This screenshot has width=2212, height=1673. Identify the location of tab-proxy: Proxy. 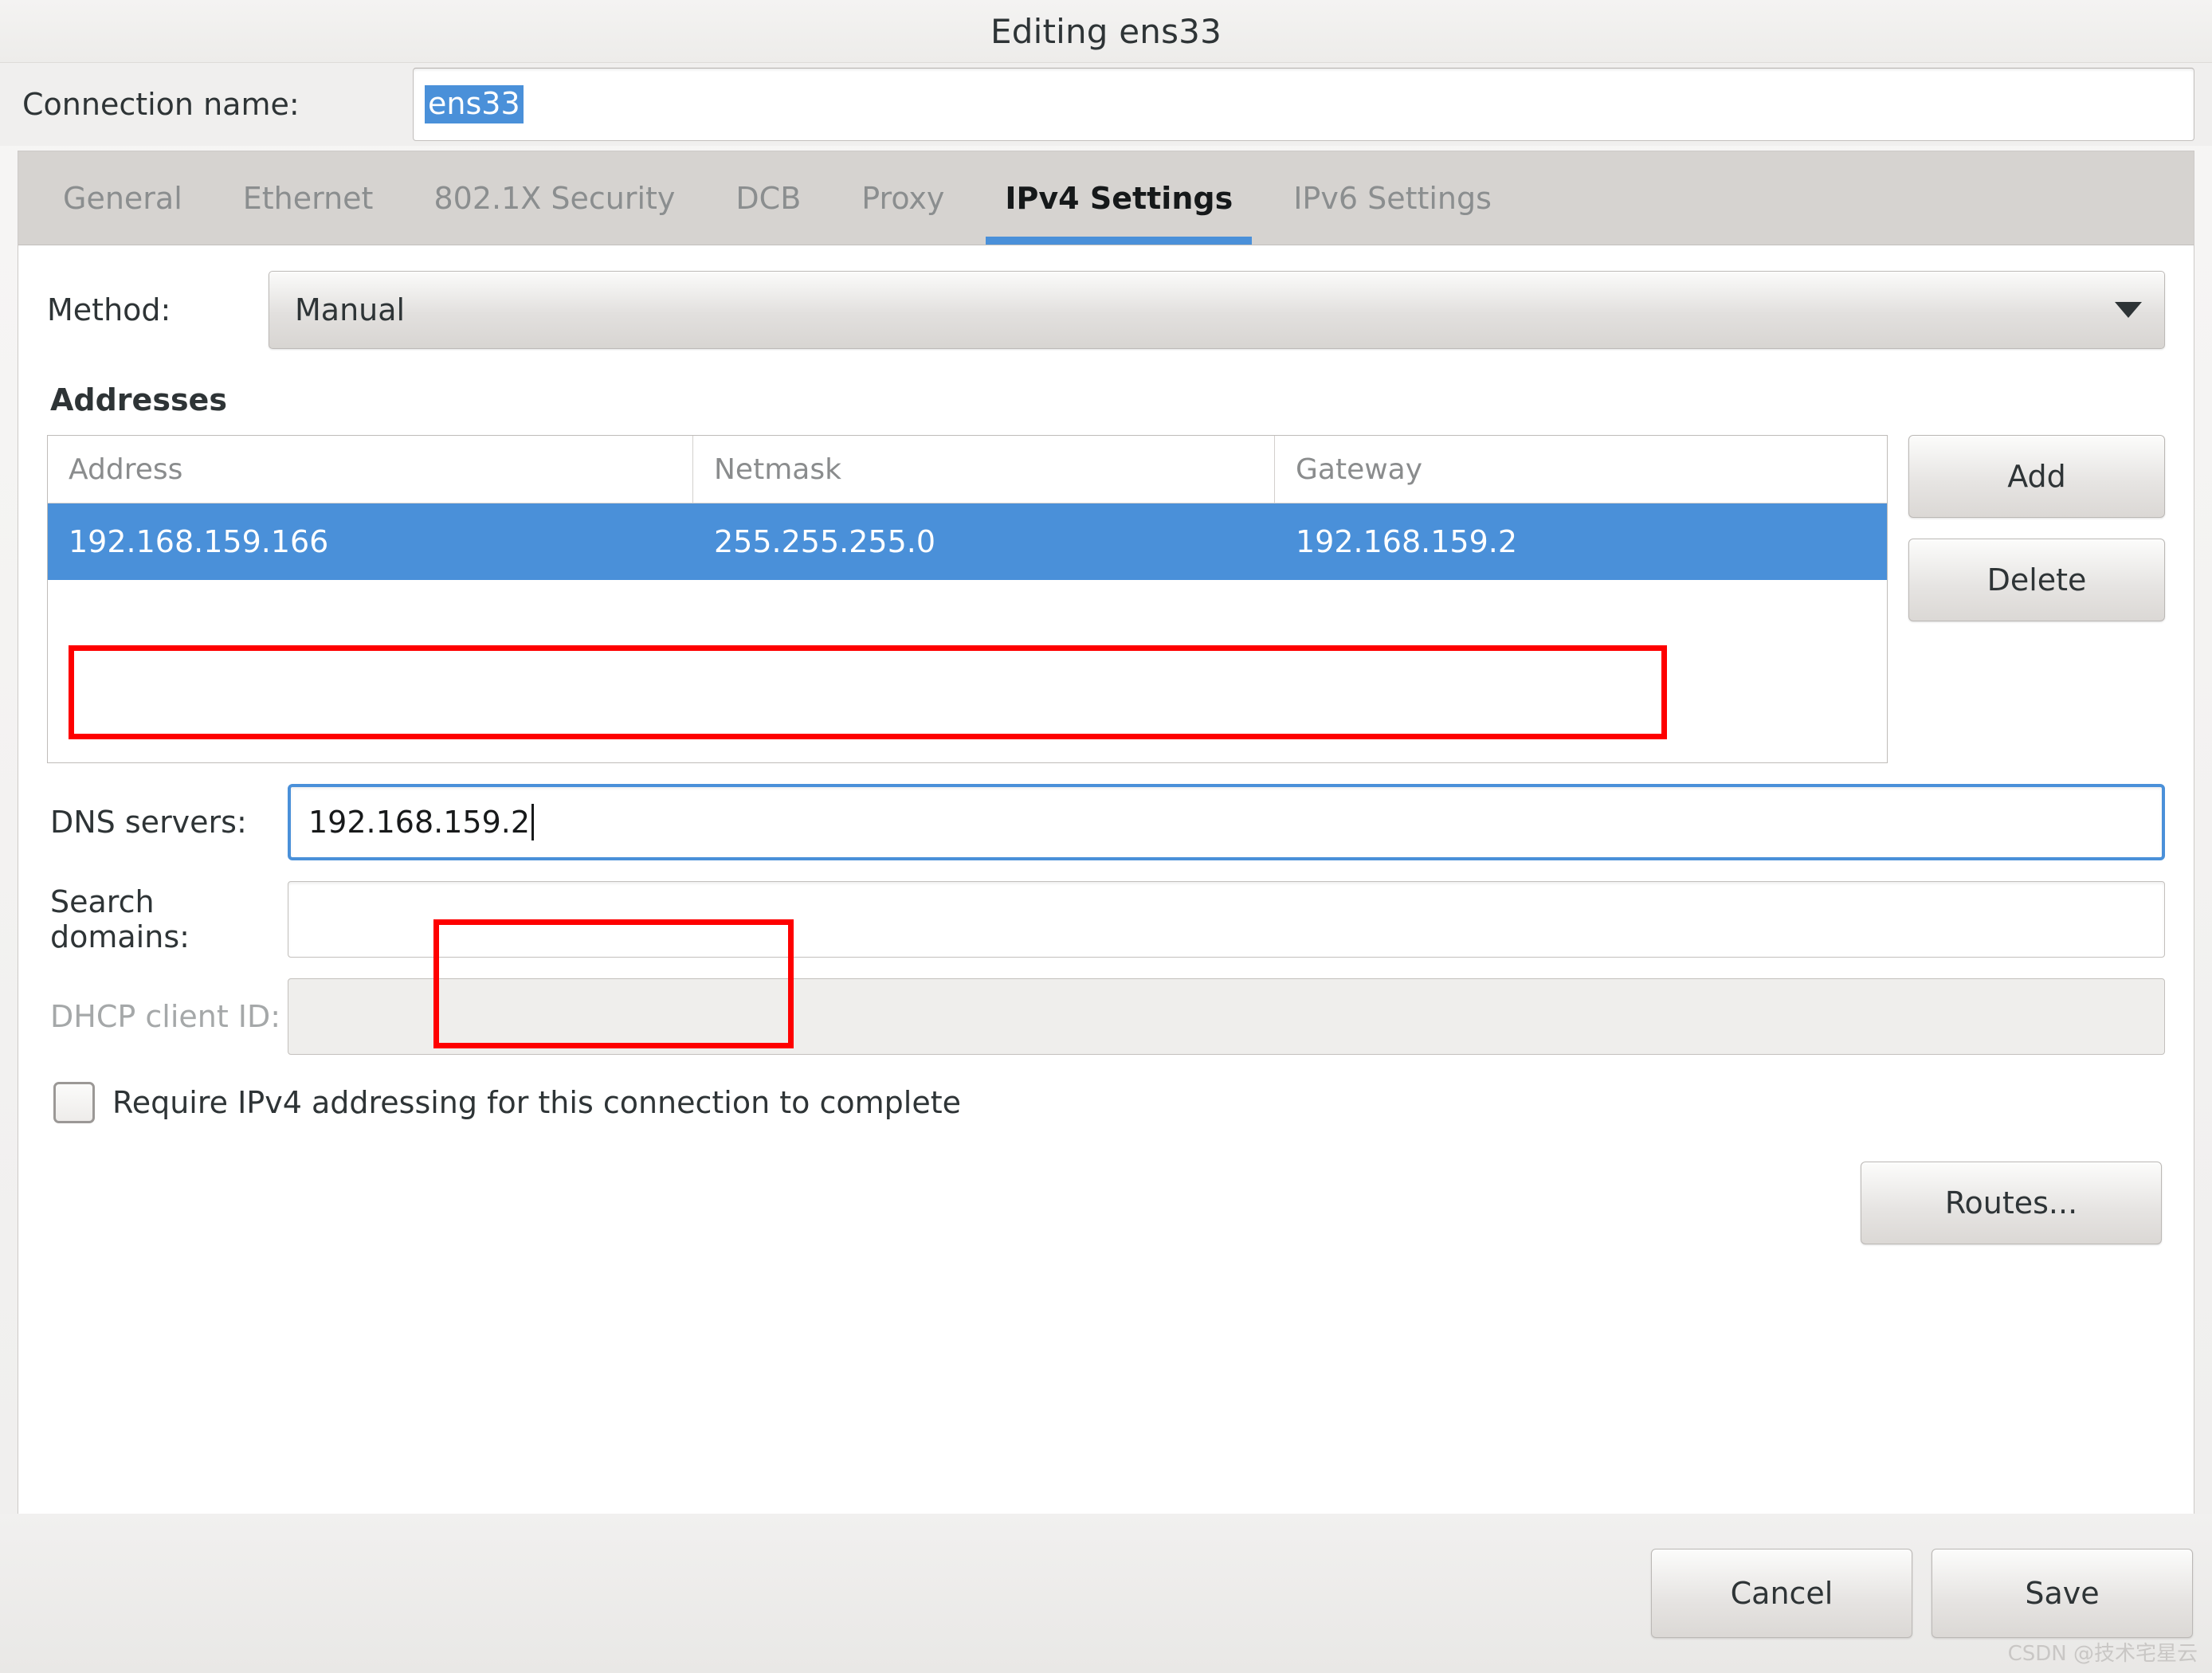
(903, 198).